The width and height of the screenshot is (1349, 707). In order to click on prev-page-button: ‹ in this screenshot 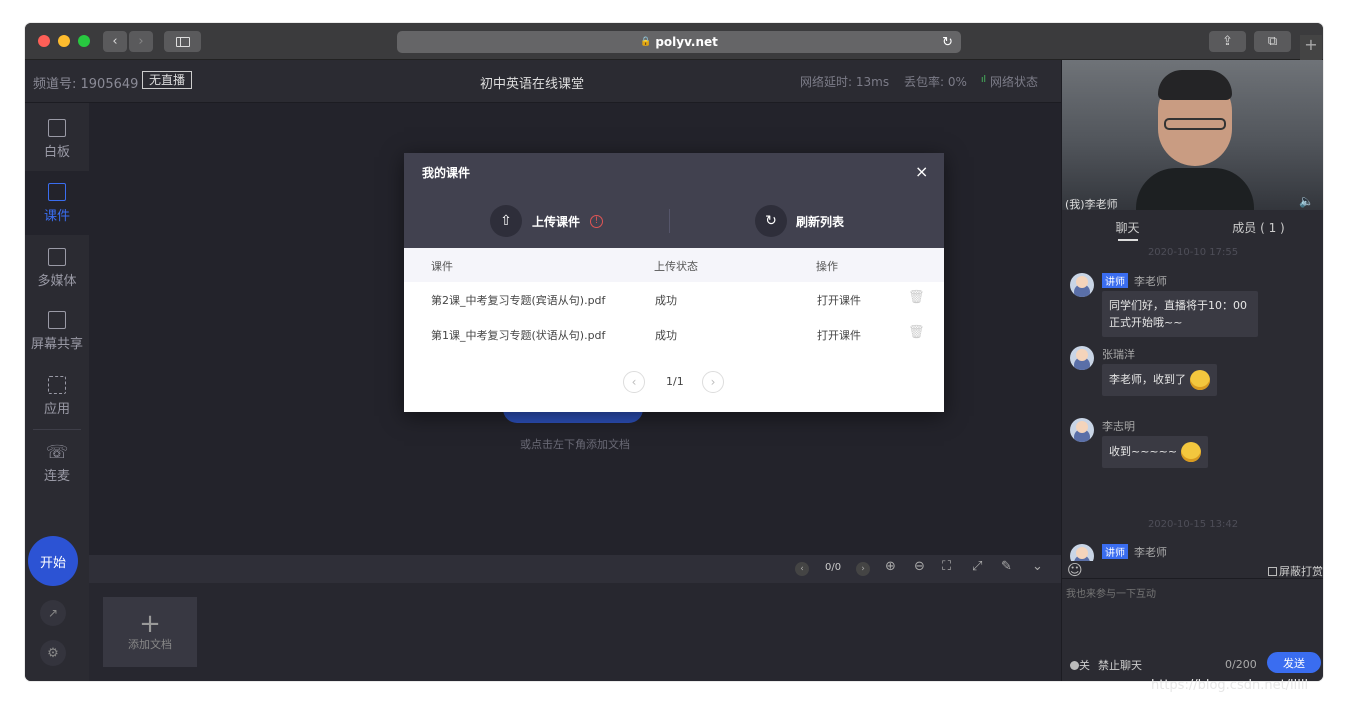, I will do `click(634, 382)`.